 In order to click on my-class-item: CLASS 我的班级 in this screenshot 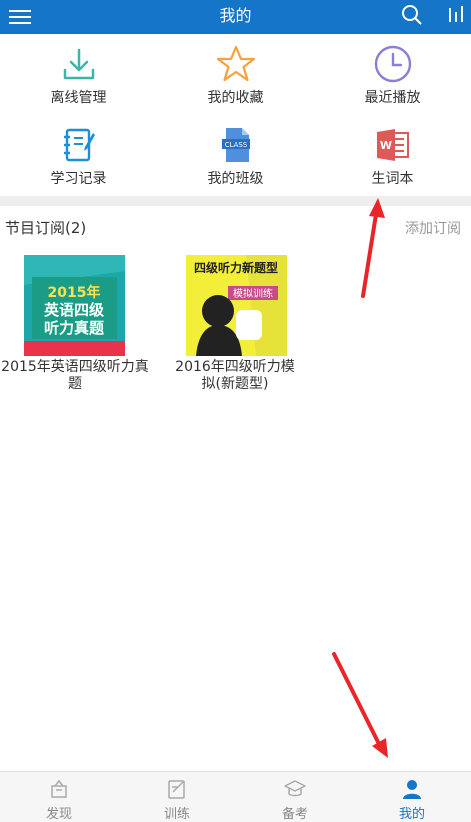, I will do `click(235, 155)`.